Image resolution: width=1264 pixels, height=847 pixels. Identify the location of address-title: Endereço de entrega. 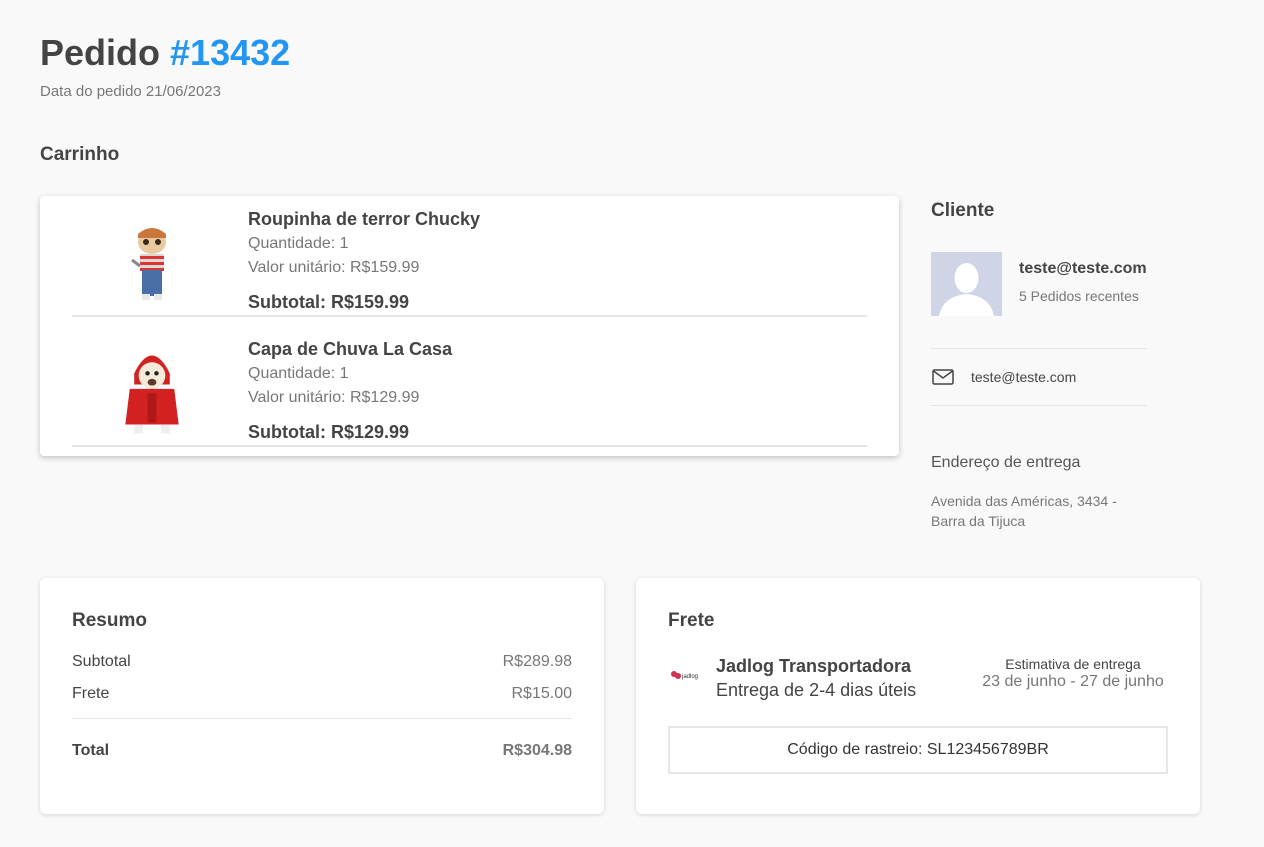
(1006, 462).